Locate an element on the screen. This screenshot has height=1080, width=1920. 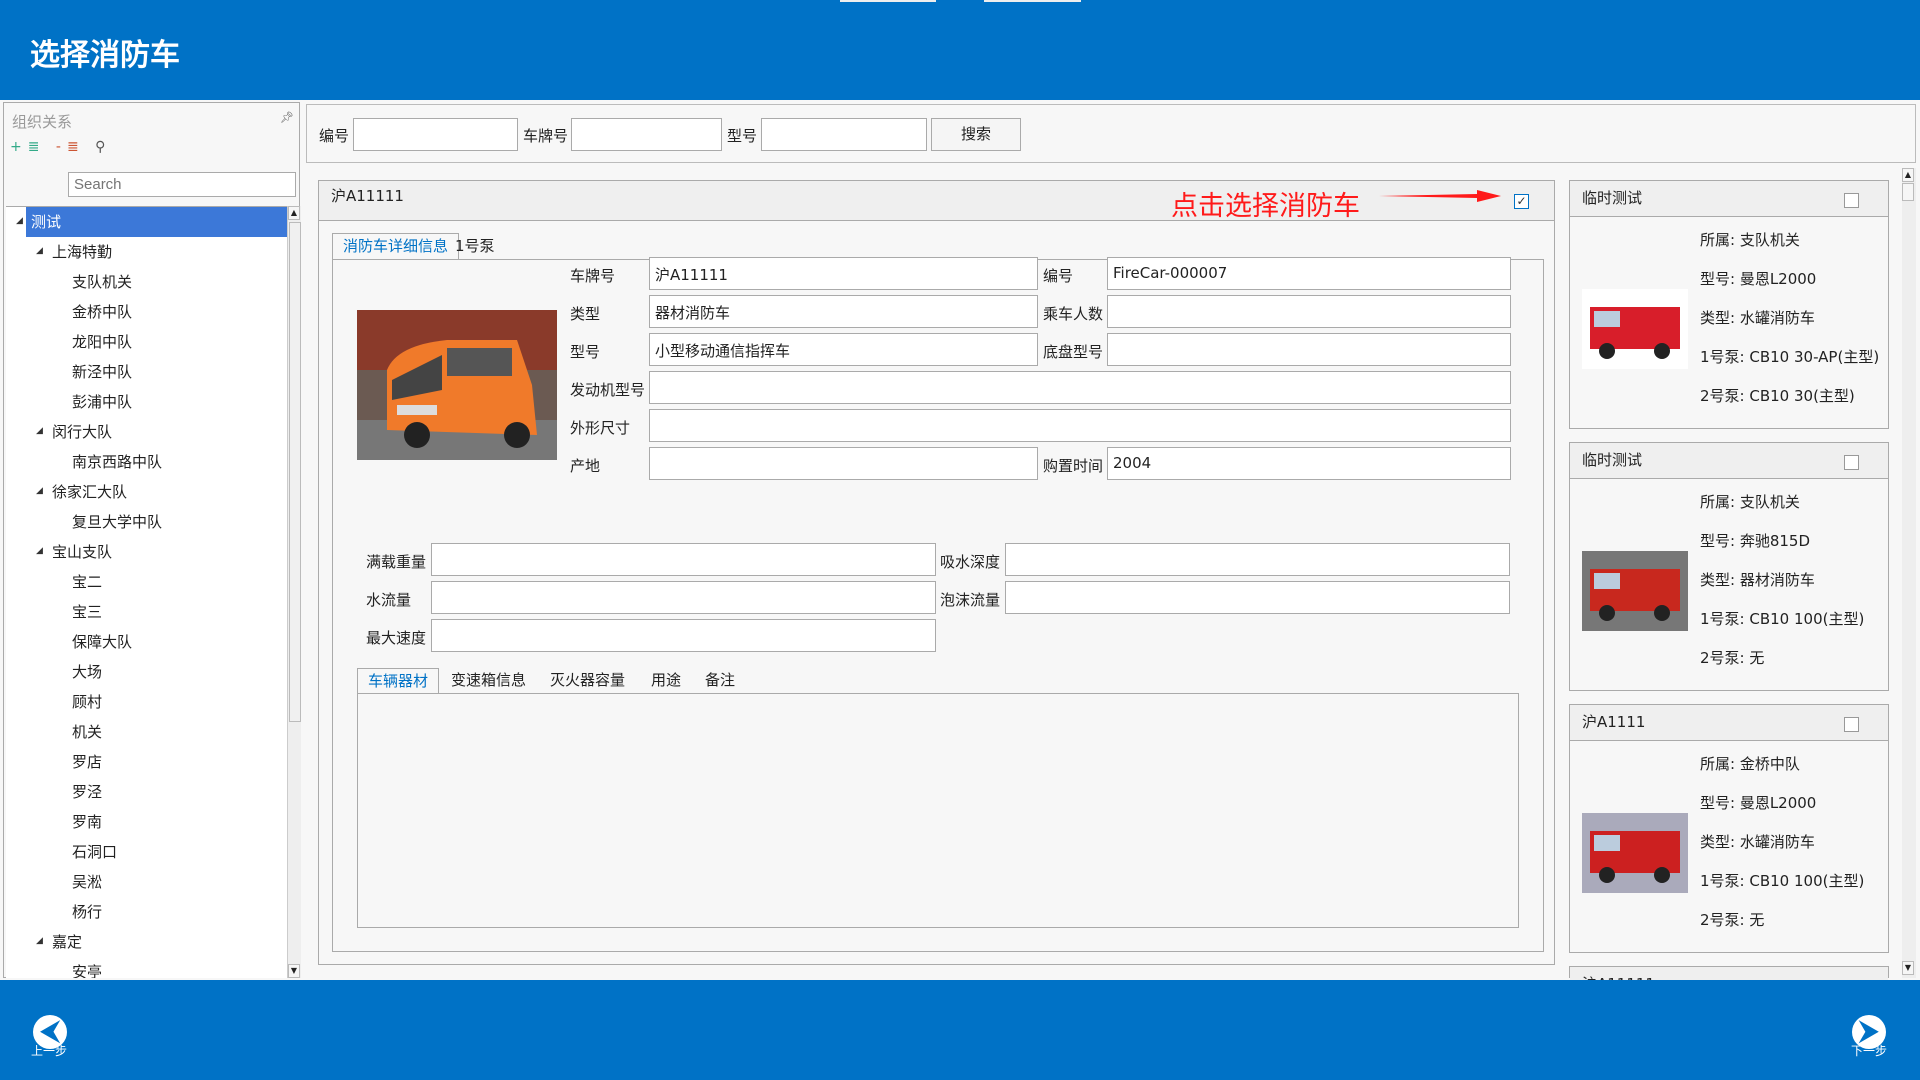
depth-field is located at coordinates (1257, 559).